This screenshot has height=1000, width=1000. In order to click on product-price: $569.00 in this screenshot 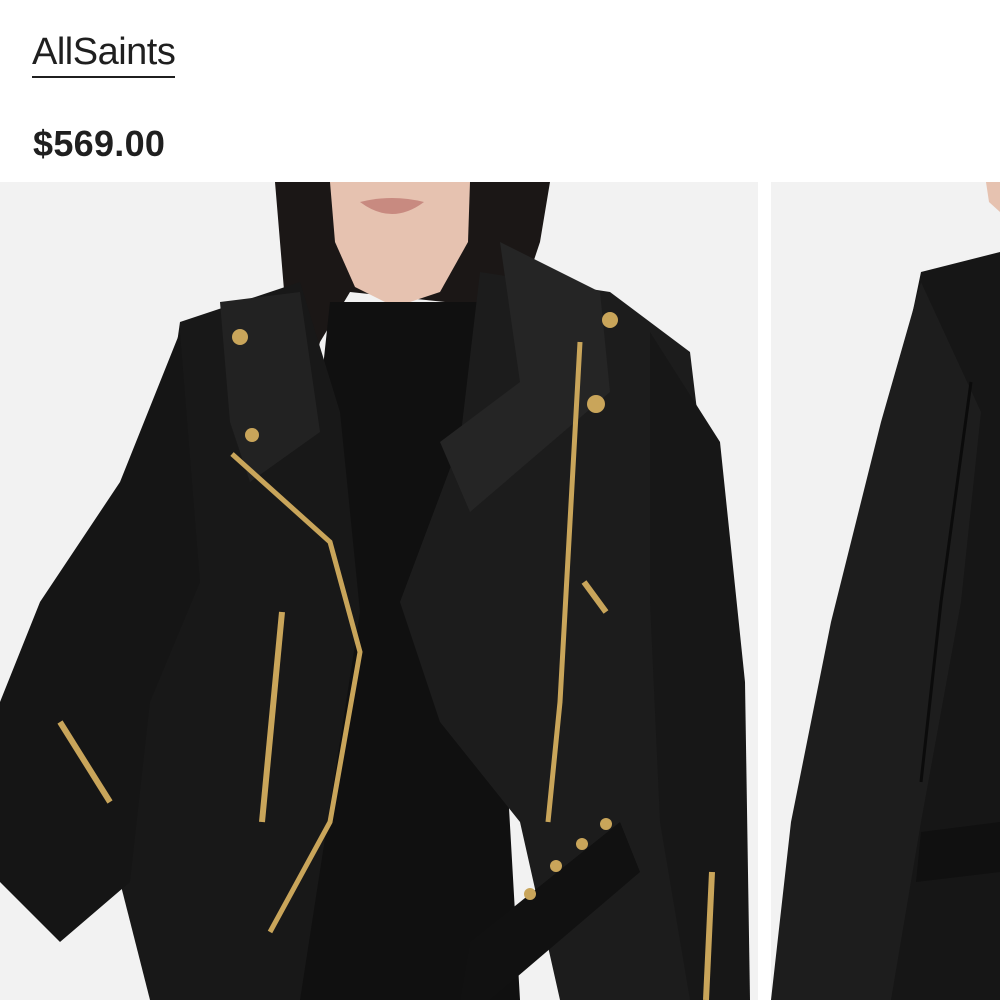, I will do `click(99, 143)`.